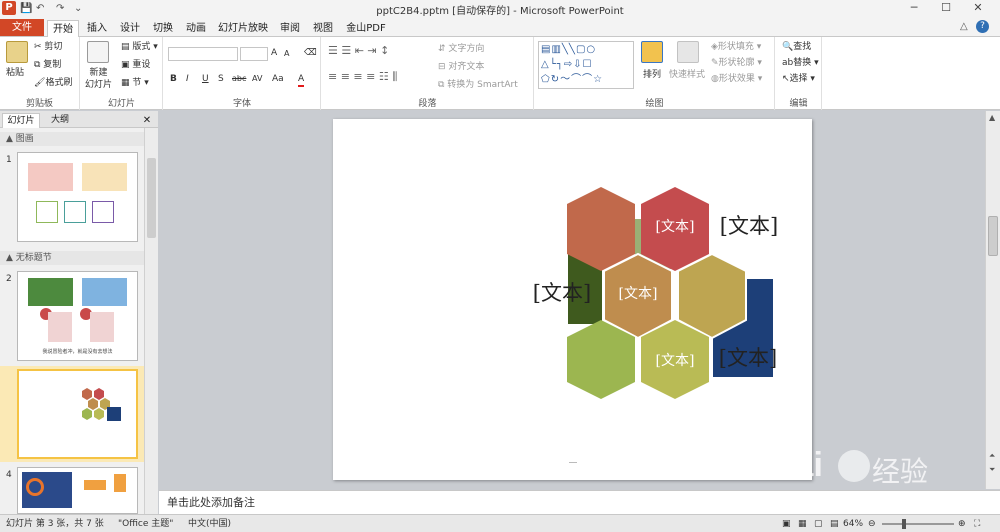 The width and height of the screenshot is (1000, 532). Describe the element at coordinates (75, 212) in the screenshot. I see `thumb1-box-teal` at that location.